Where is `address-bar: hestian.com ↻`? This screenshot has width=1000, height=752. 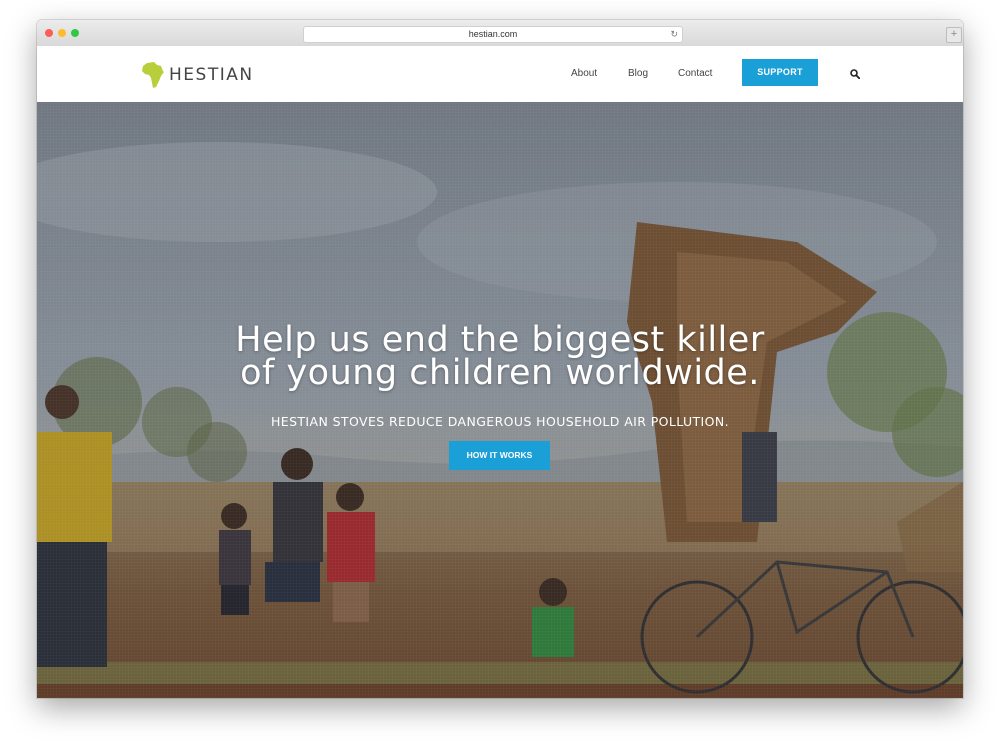 address-bar: hestian.com ↻ is located at coordinates (493, 34).